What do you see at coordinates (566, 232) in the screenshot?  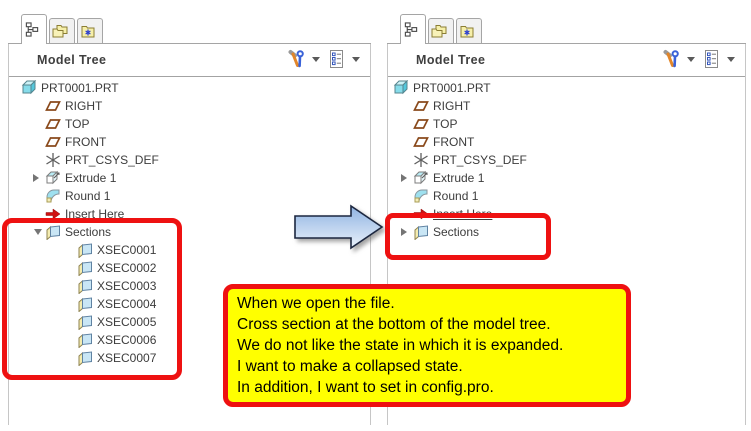 I see `tree-item-sections: Sections` at bounding box center [566, 232].